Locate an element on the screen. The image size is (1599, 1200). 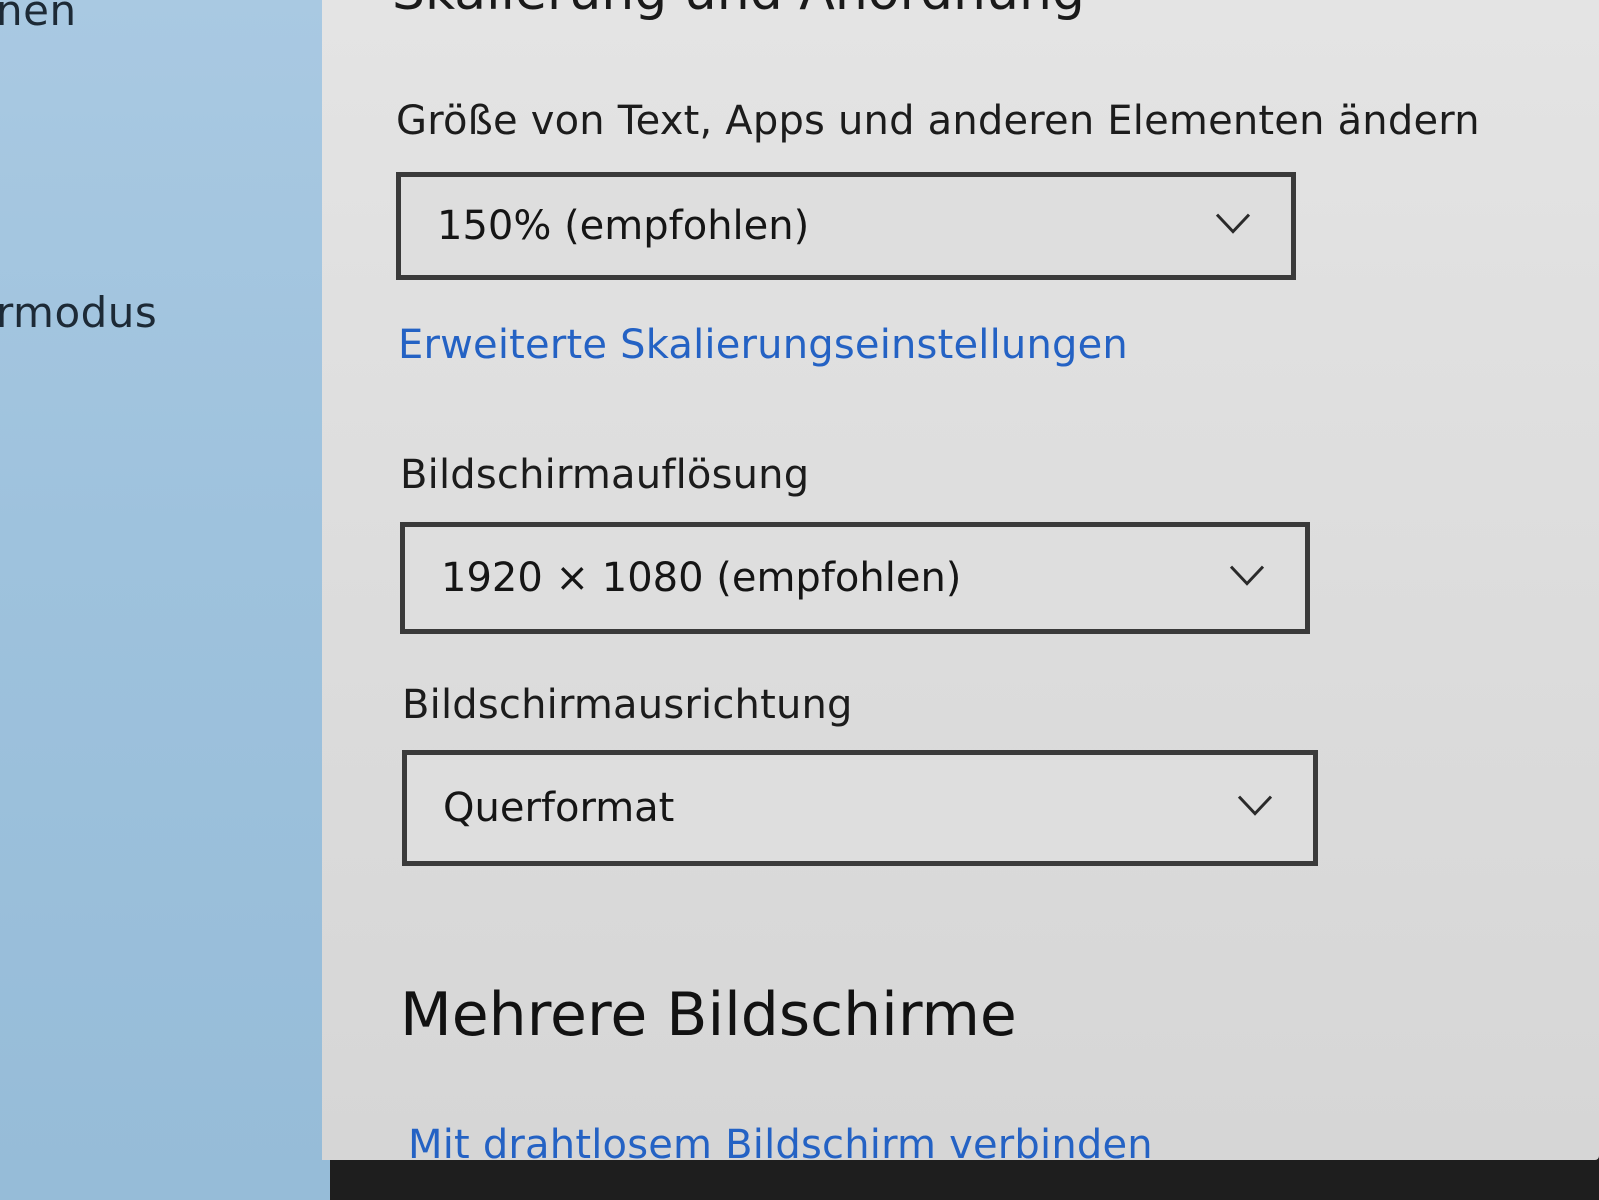
resolution-dropdown-value: 1920 × 1080 (empfohlen) is located at coordinates (701, 578).